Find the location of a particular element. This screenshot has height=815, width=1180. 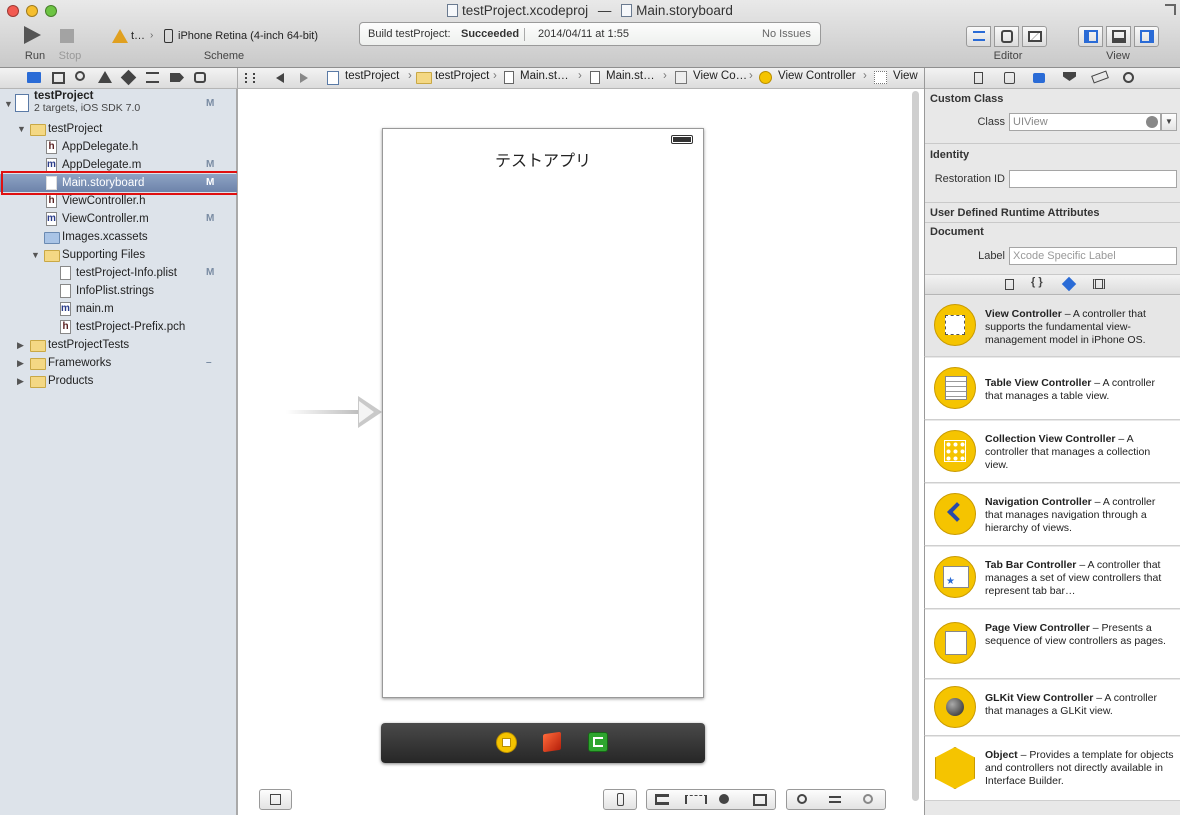

canvas-scrollbar is located at coordinates (915, 446).